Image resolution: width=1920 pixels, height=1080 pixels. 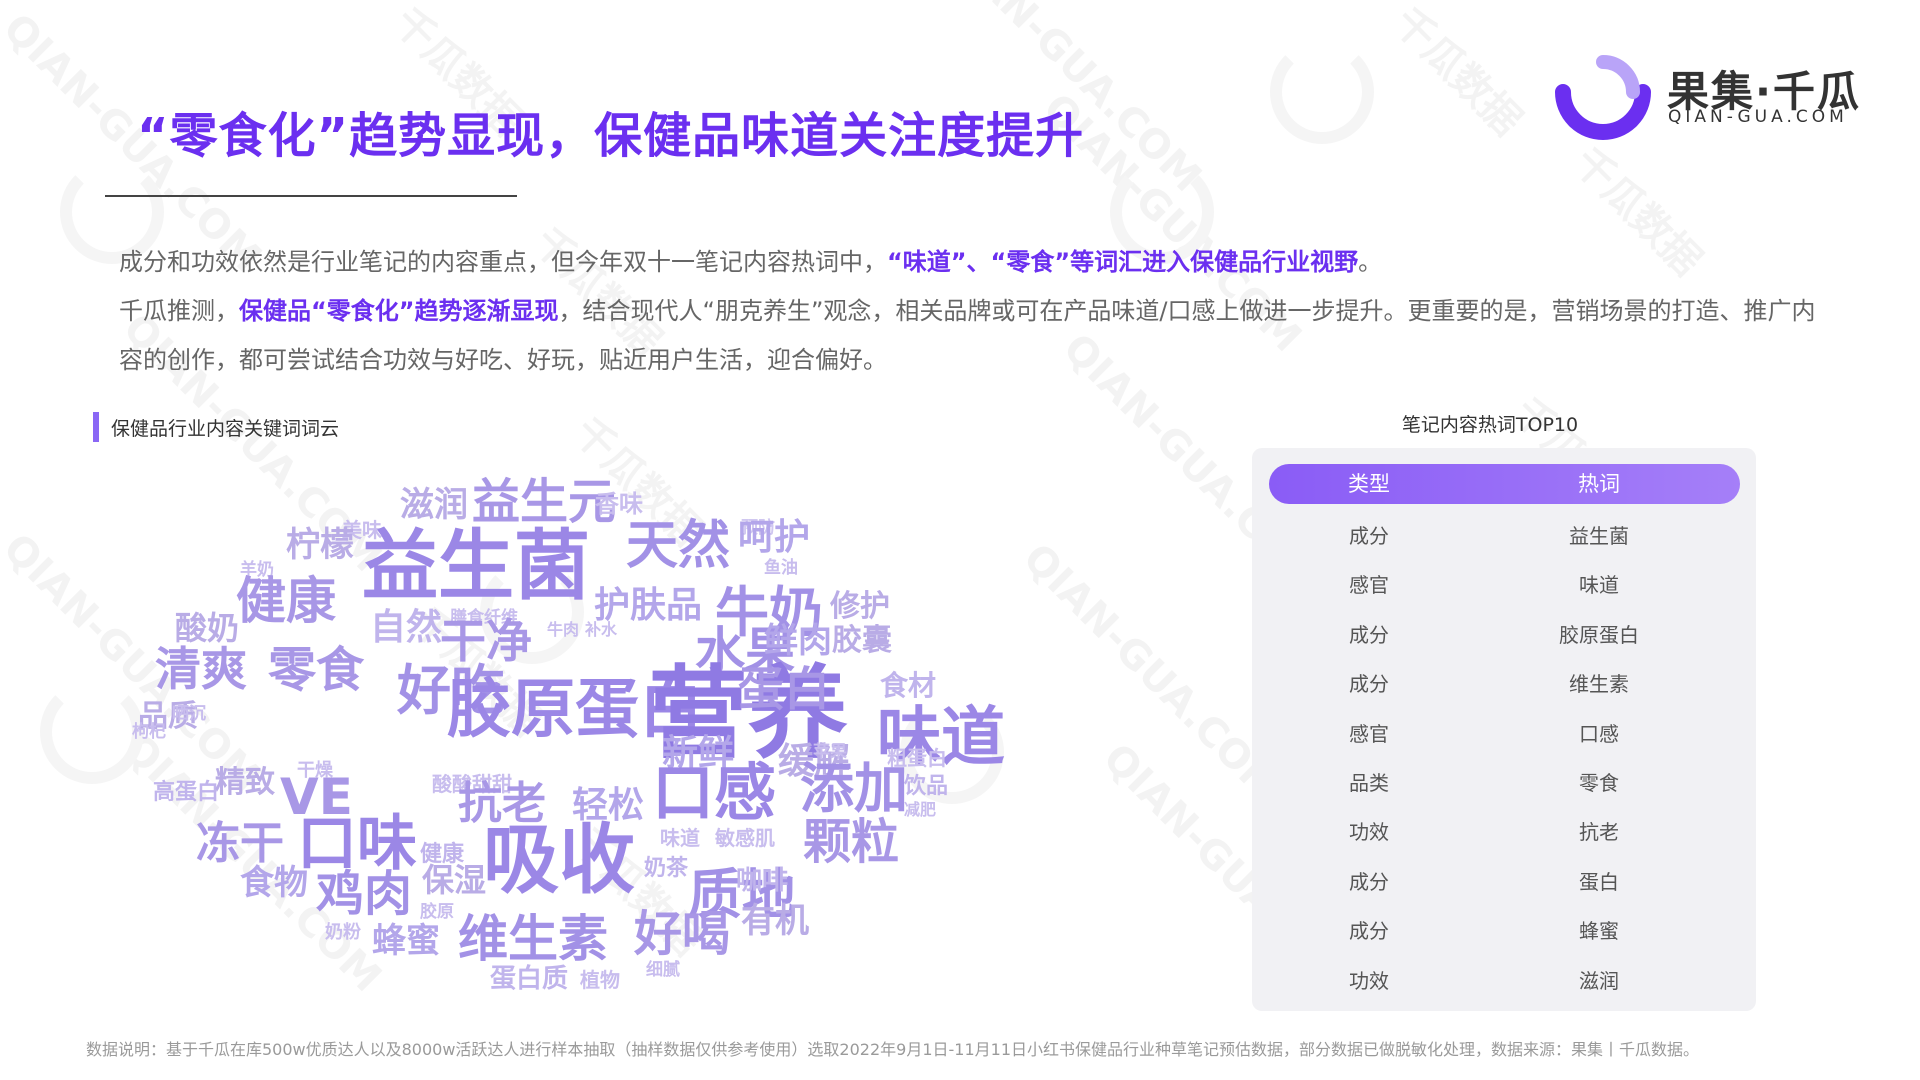 I want to click on wordcloud-word: 补水, so click(x=601, y=629).